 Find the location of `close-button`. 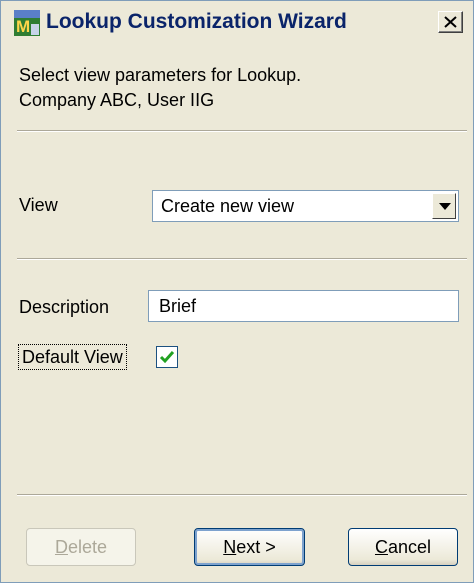

close-button is located at coordinates (450, 22).